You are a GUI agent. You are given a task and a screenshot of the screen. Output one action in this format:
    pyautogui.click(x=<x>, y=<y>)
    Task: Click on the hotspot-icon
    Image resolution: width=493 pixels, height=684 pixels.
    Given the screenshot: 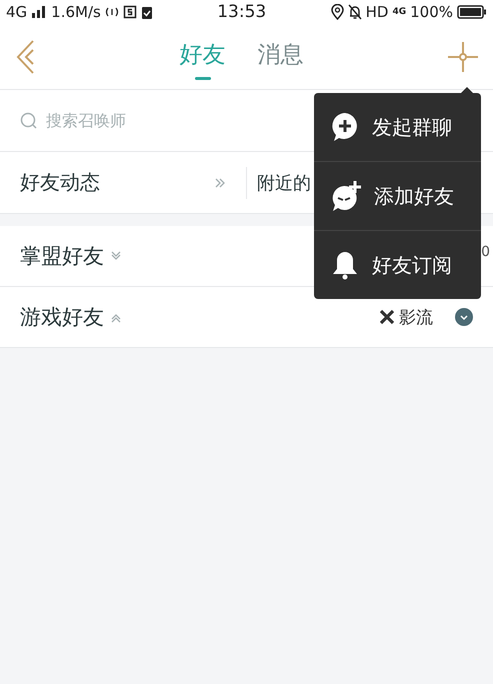 What is the action you would take?
    pyautogui.click(x=111, y=12)
    